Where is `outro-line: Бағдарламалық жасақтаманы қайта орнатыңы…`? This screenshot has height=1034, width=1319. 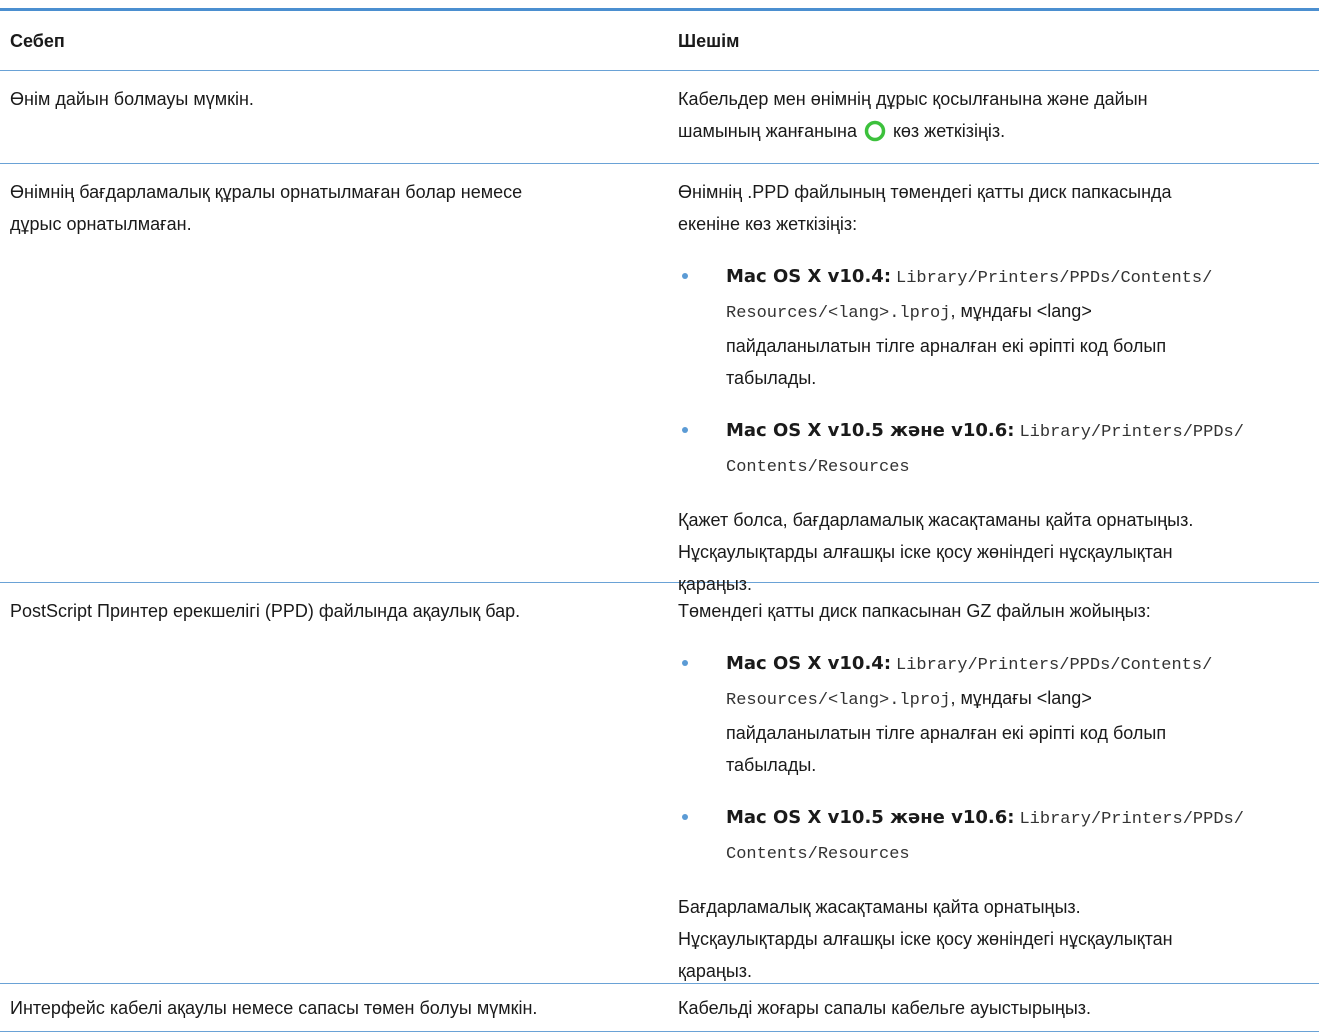 outro-line: Бағдарламалық жасақтаманы қайта орнатыңы… is located at coordinates (879, 907).